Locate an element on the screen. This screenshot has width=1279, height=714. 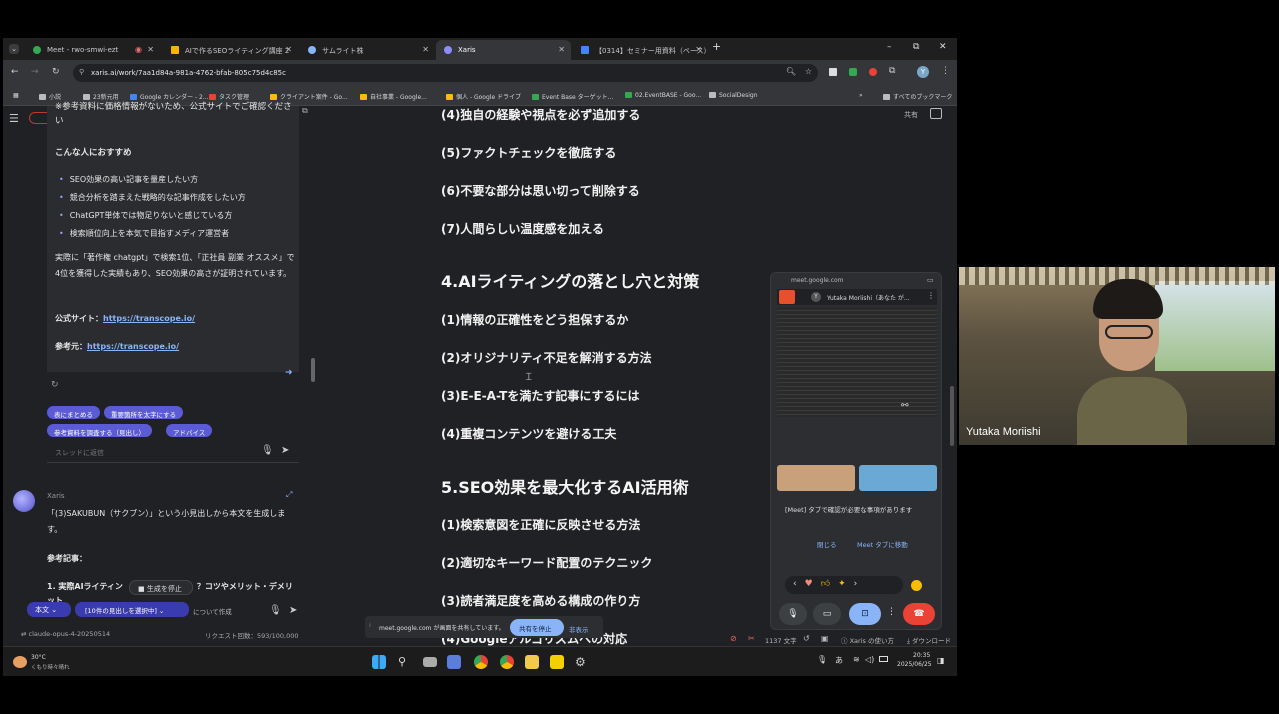
profile-avatar: Y is located at coordinates (923, 72).